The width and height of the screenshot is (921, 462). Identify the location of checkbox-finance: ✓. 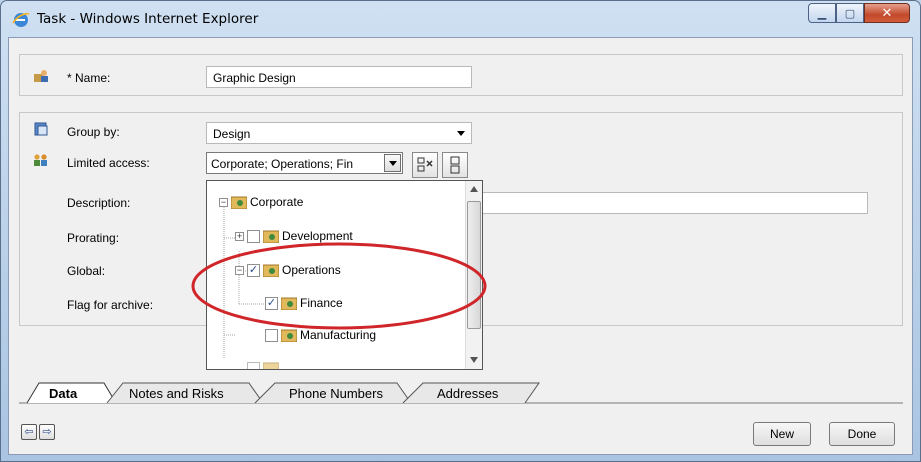
(271, 303).